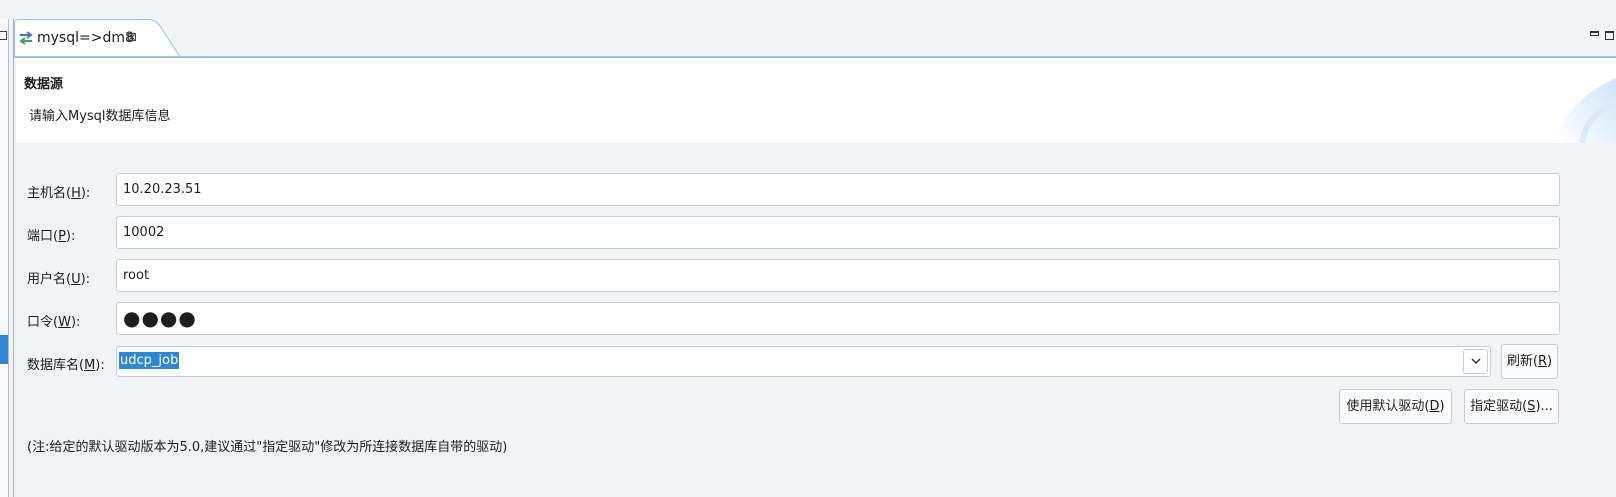 The image size is (1616, 497). Describe the element at coordinates (838, 318) in the screenshot. I see `password-input: ●●●●` at that location.